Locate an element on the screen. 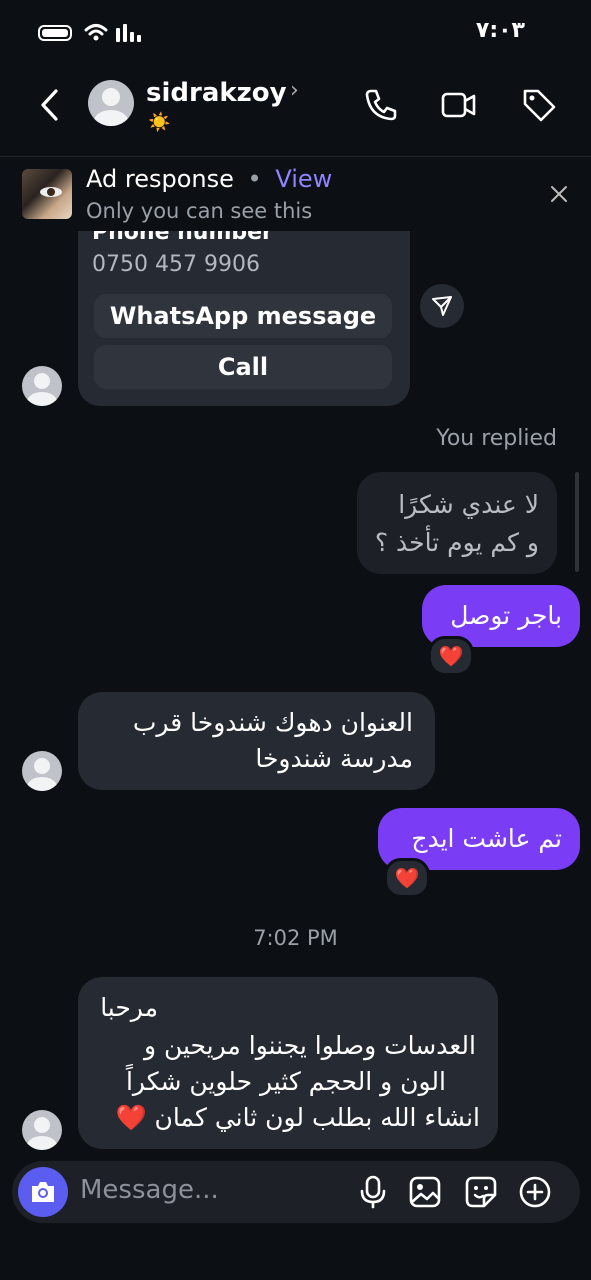 The height and width of the screenshot is (1280, 591). status-emoji: ☀️ is located at coordinates (159, 122).